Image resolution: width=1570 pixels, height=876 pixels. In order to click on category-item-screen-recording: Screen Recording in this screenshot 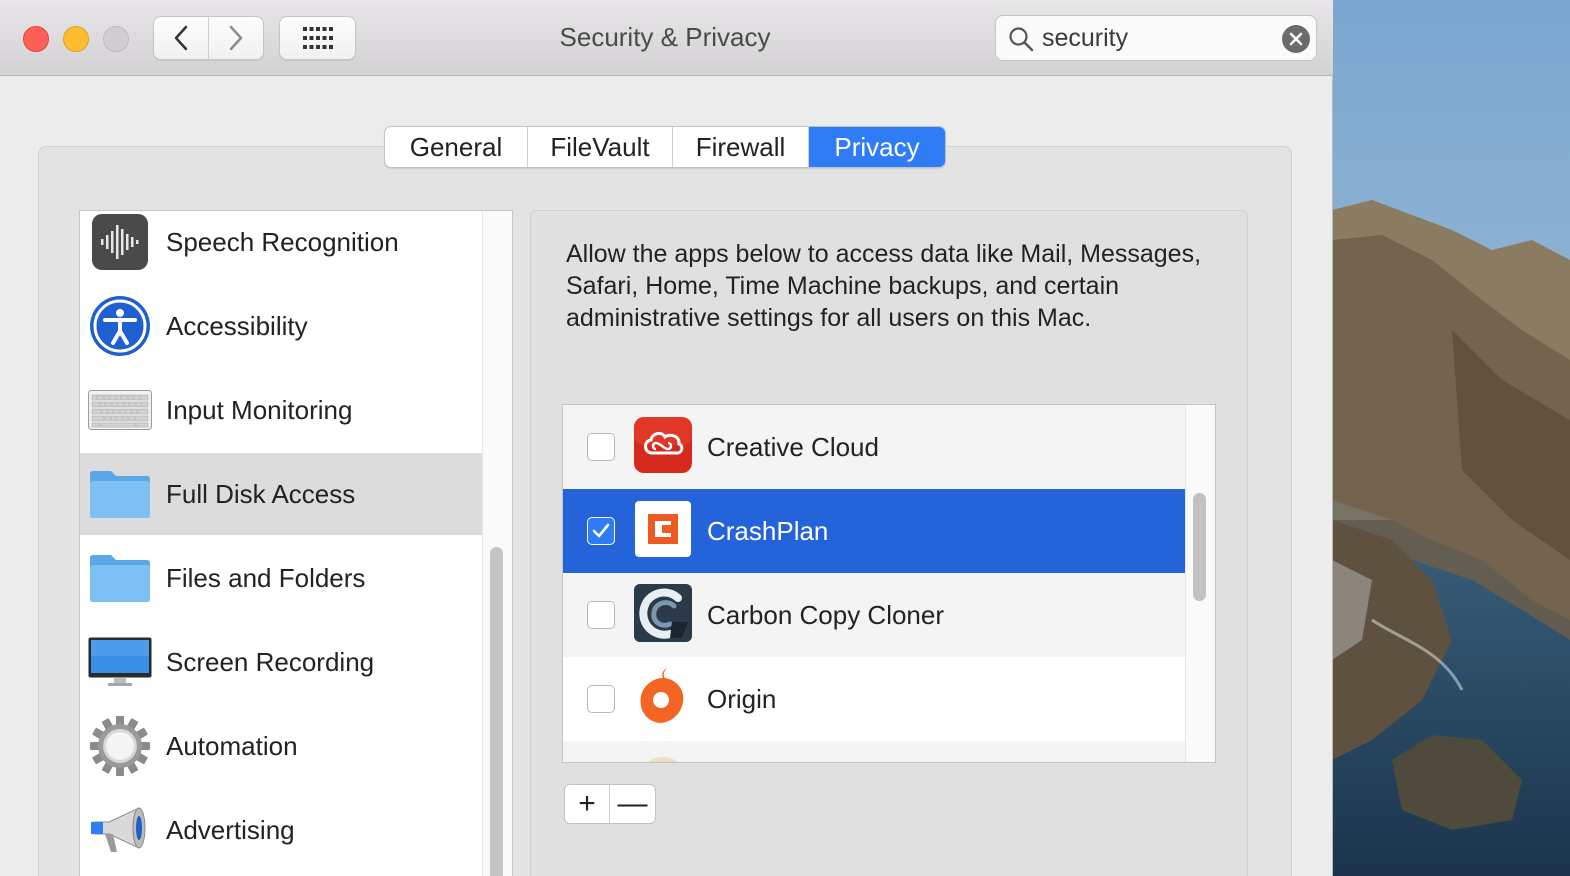, I will do `click(281, 662)`.